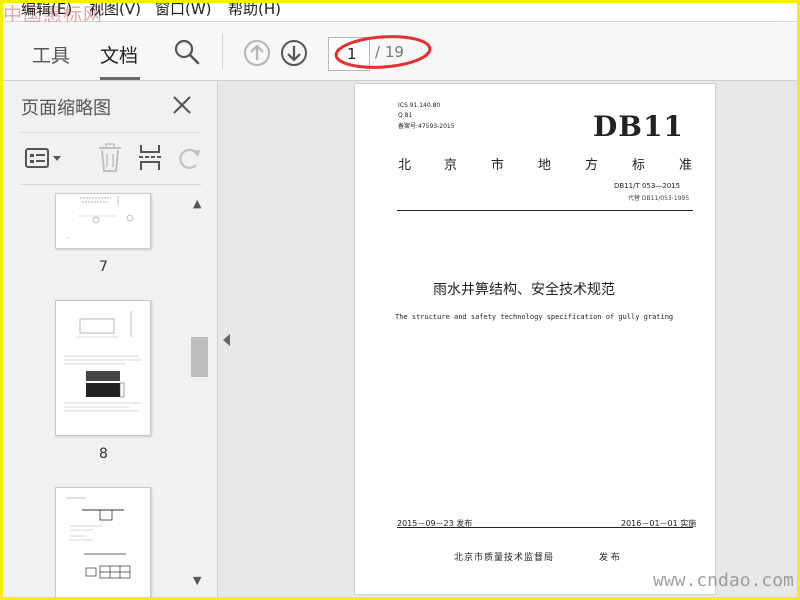  I want to click on scroll-up-icon: ▲, so click(197, 203).